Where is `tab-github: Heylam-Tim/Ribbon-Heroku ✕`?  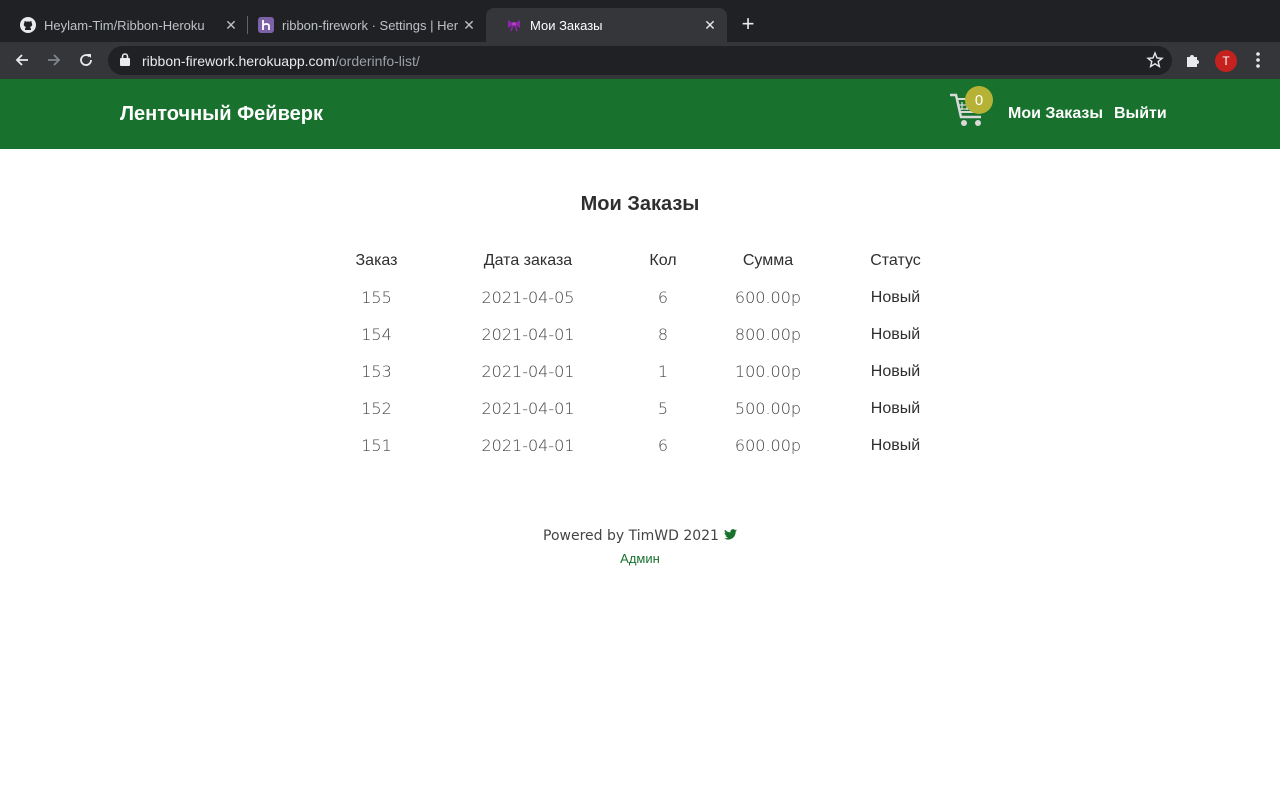 tab-github: Heylam-Tim/Ribbon-Heroku ✕ is located at coordinates (124, 25).